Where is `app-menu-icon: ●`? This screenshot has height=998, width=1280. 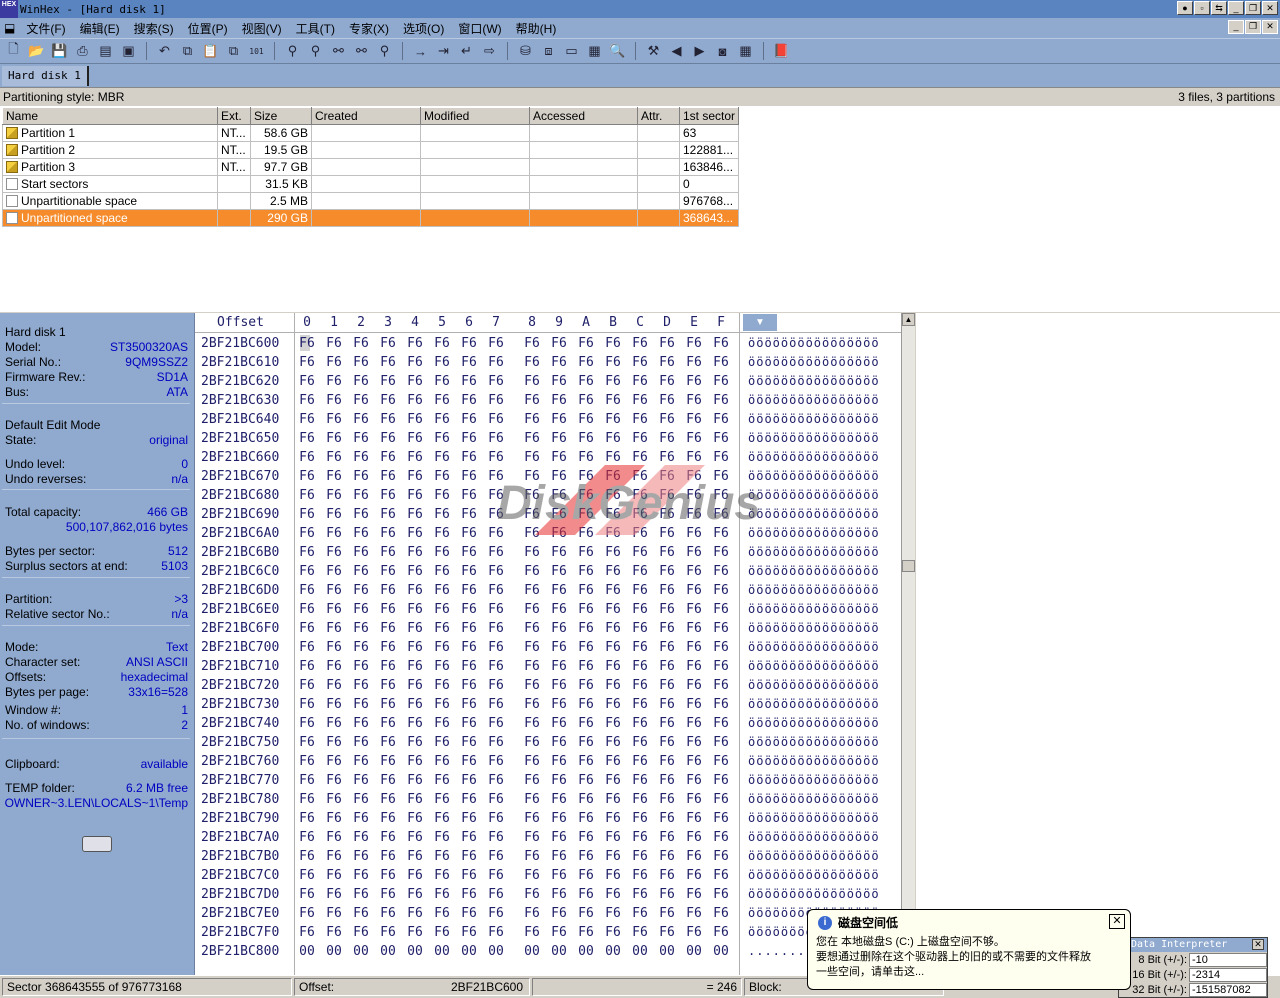 app-menu-icon: ● is located at coordinates (1185, 8).